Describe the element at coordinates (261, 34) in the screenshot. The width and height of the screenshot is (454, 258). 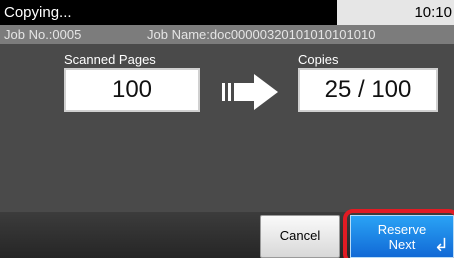
I see `job-name: Job Name:doc00000320101010101010` at that location.